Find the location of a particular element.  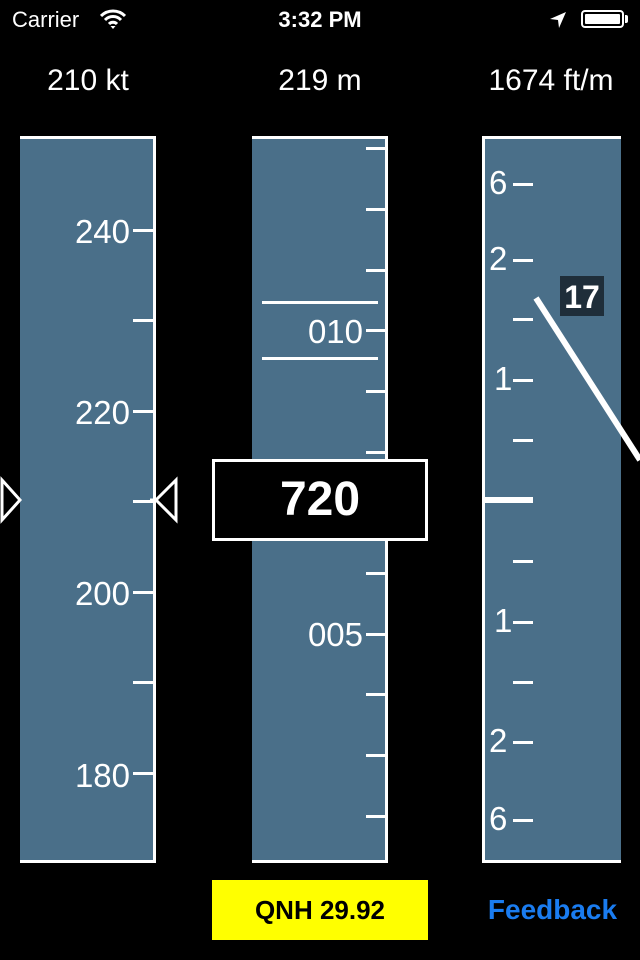

speed-pointer-right-icon is located at coordinates (165, 500).